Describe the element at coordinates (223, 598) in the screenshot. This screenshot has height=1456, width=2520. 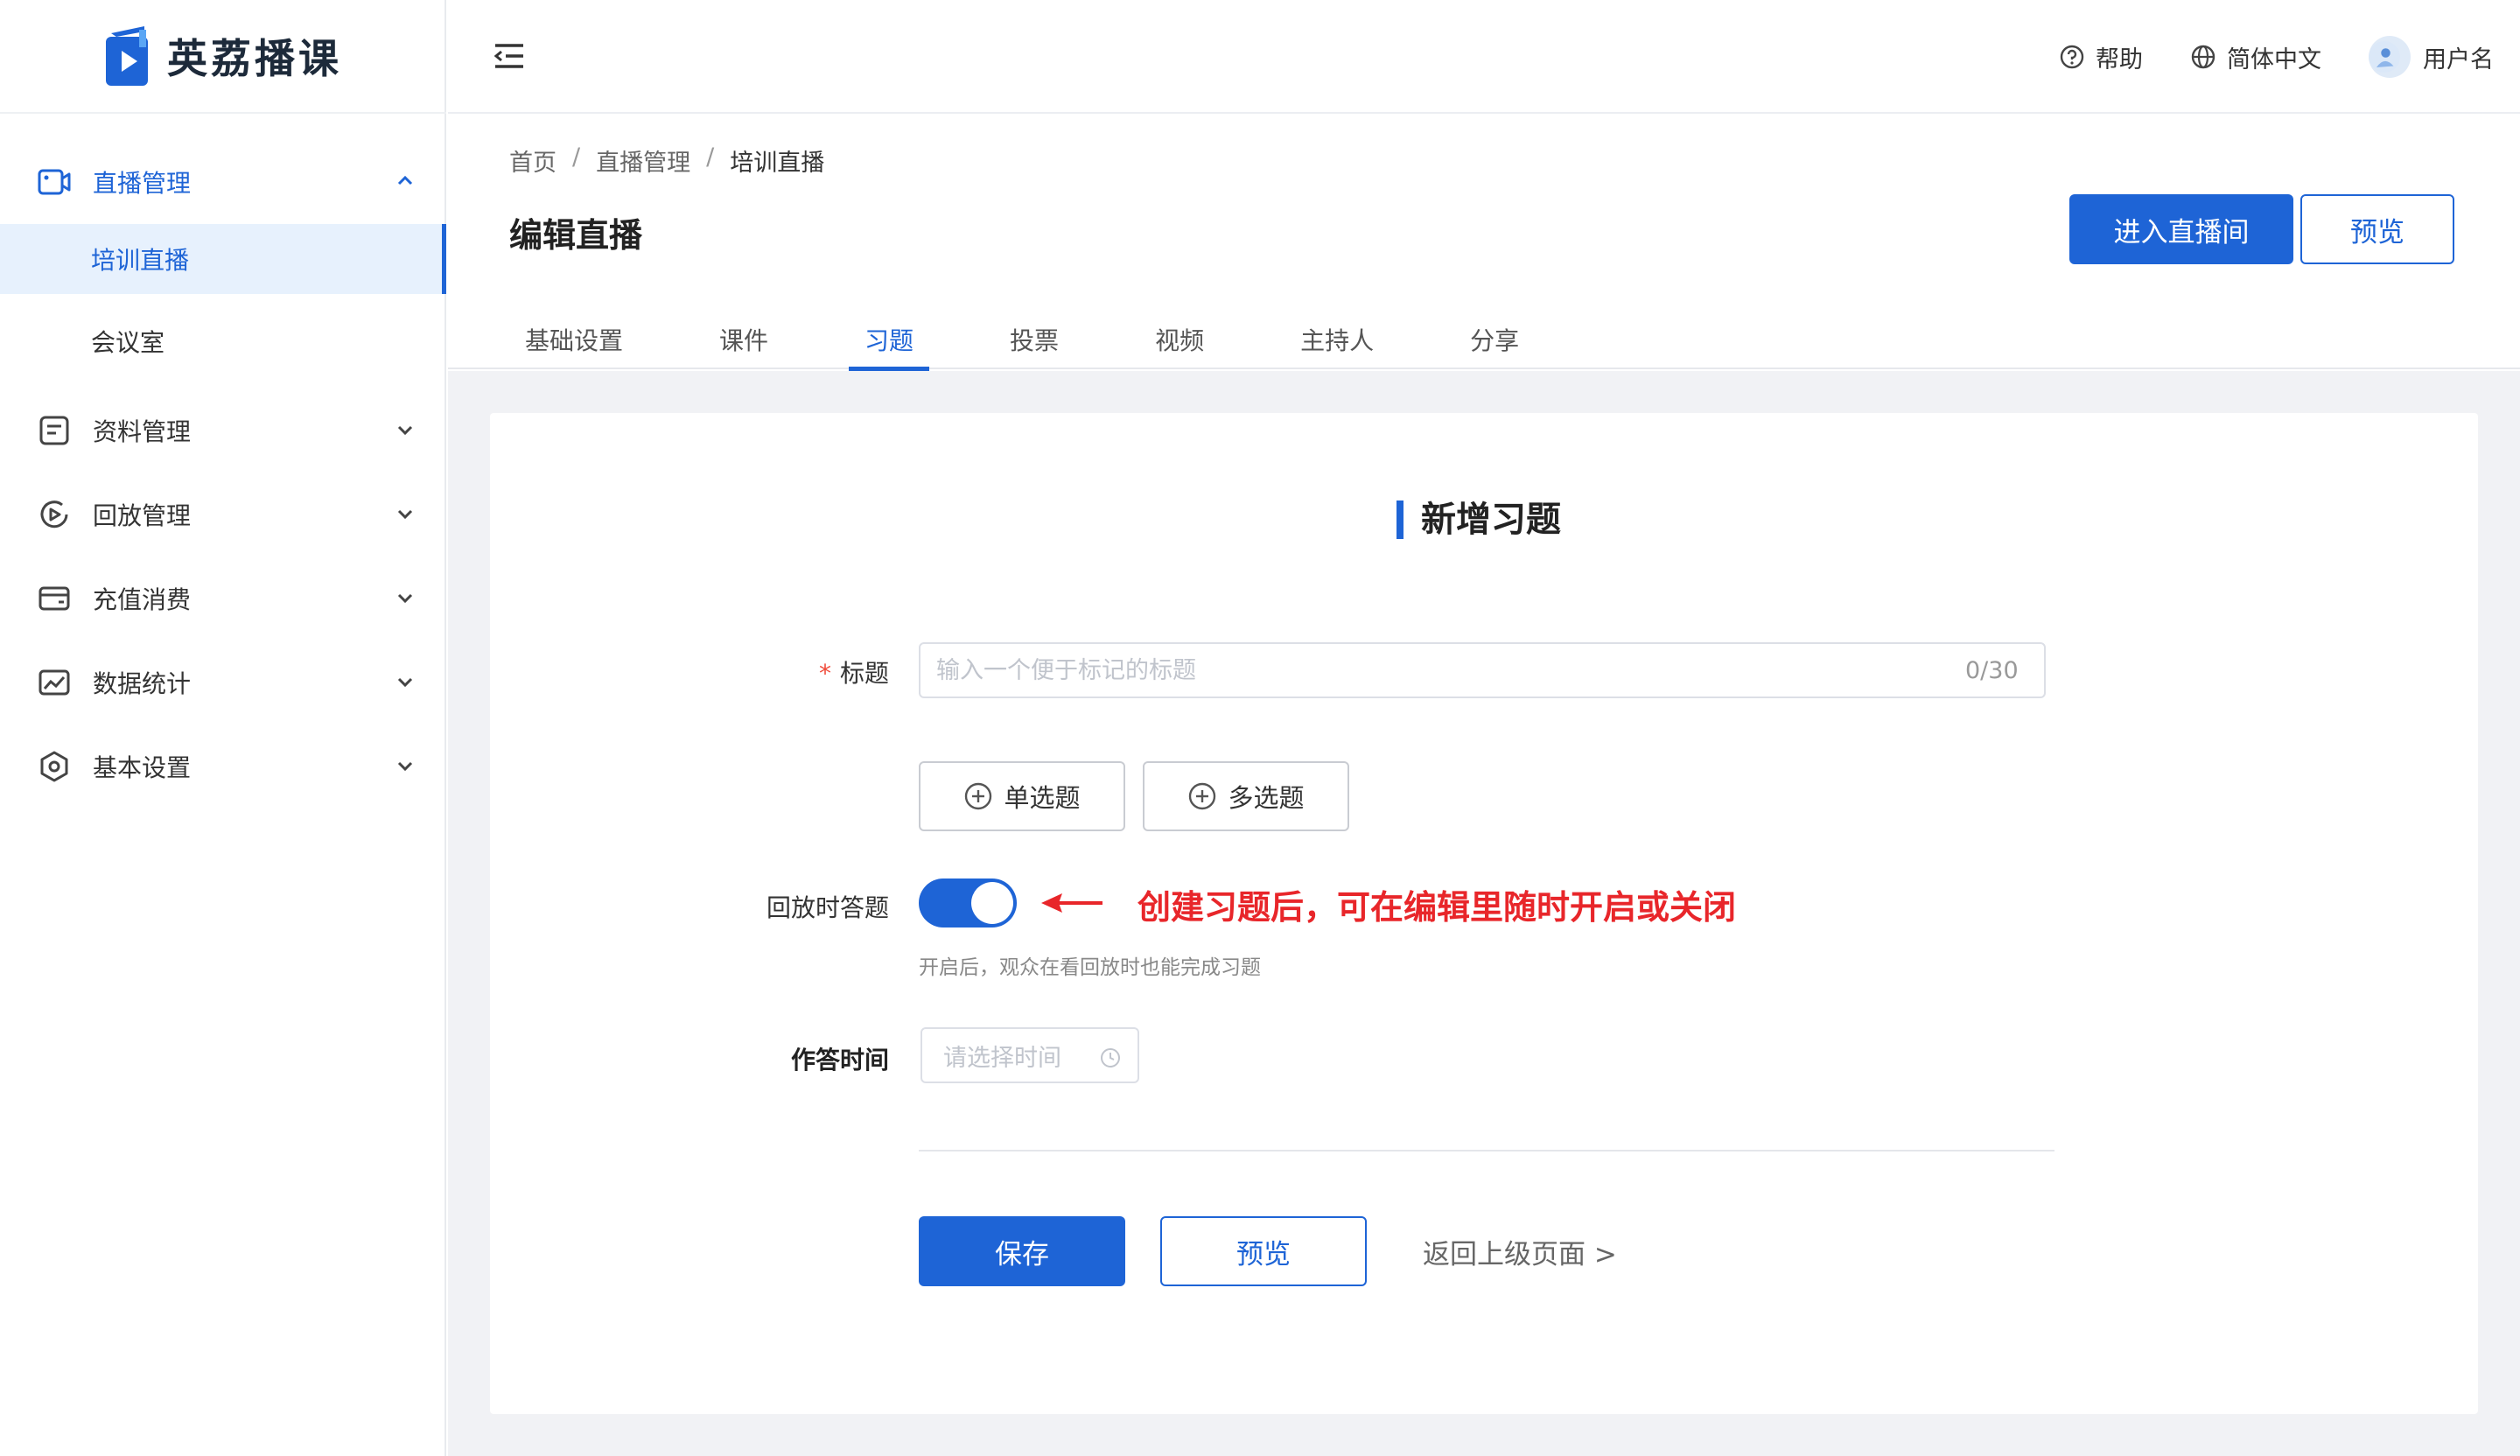
I see `sidebar-item-recharge: 充值消费` at that location.